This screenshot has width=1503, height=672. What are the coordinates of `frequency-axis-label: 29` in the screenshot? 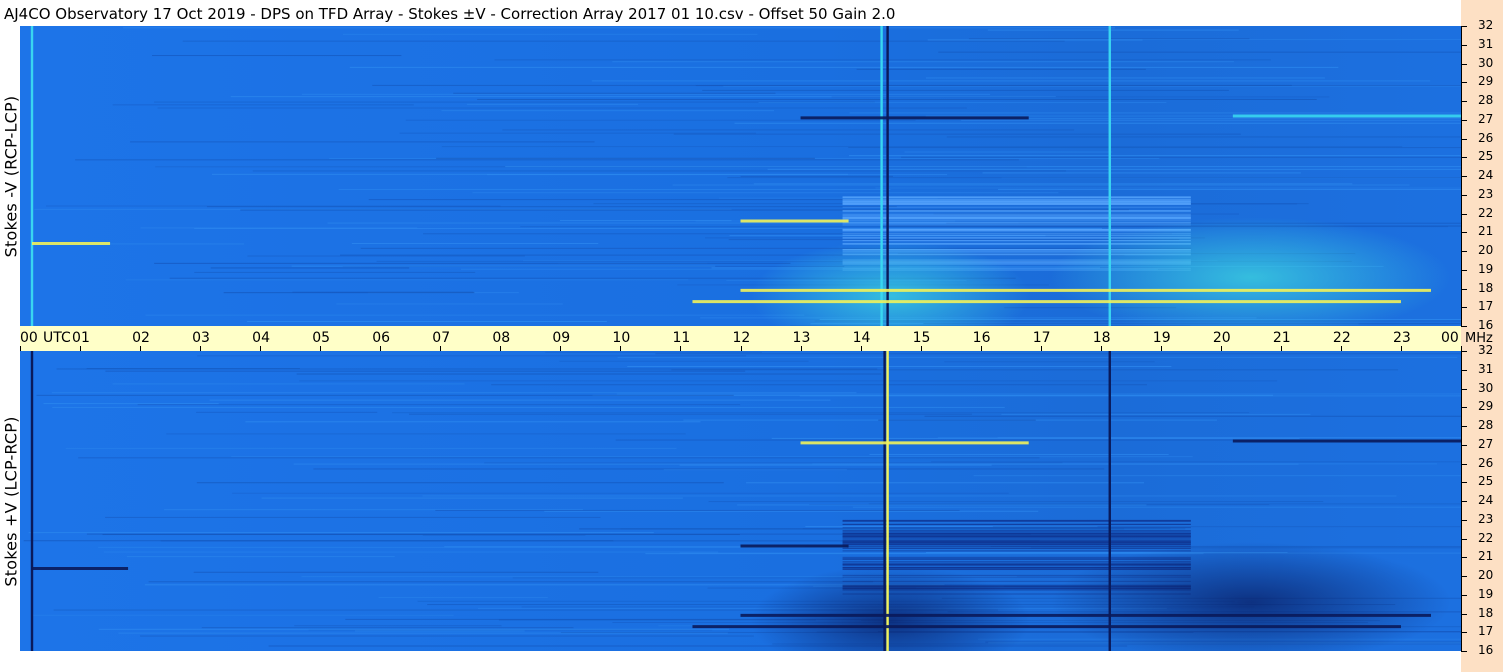 It's located at (1486, 406).